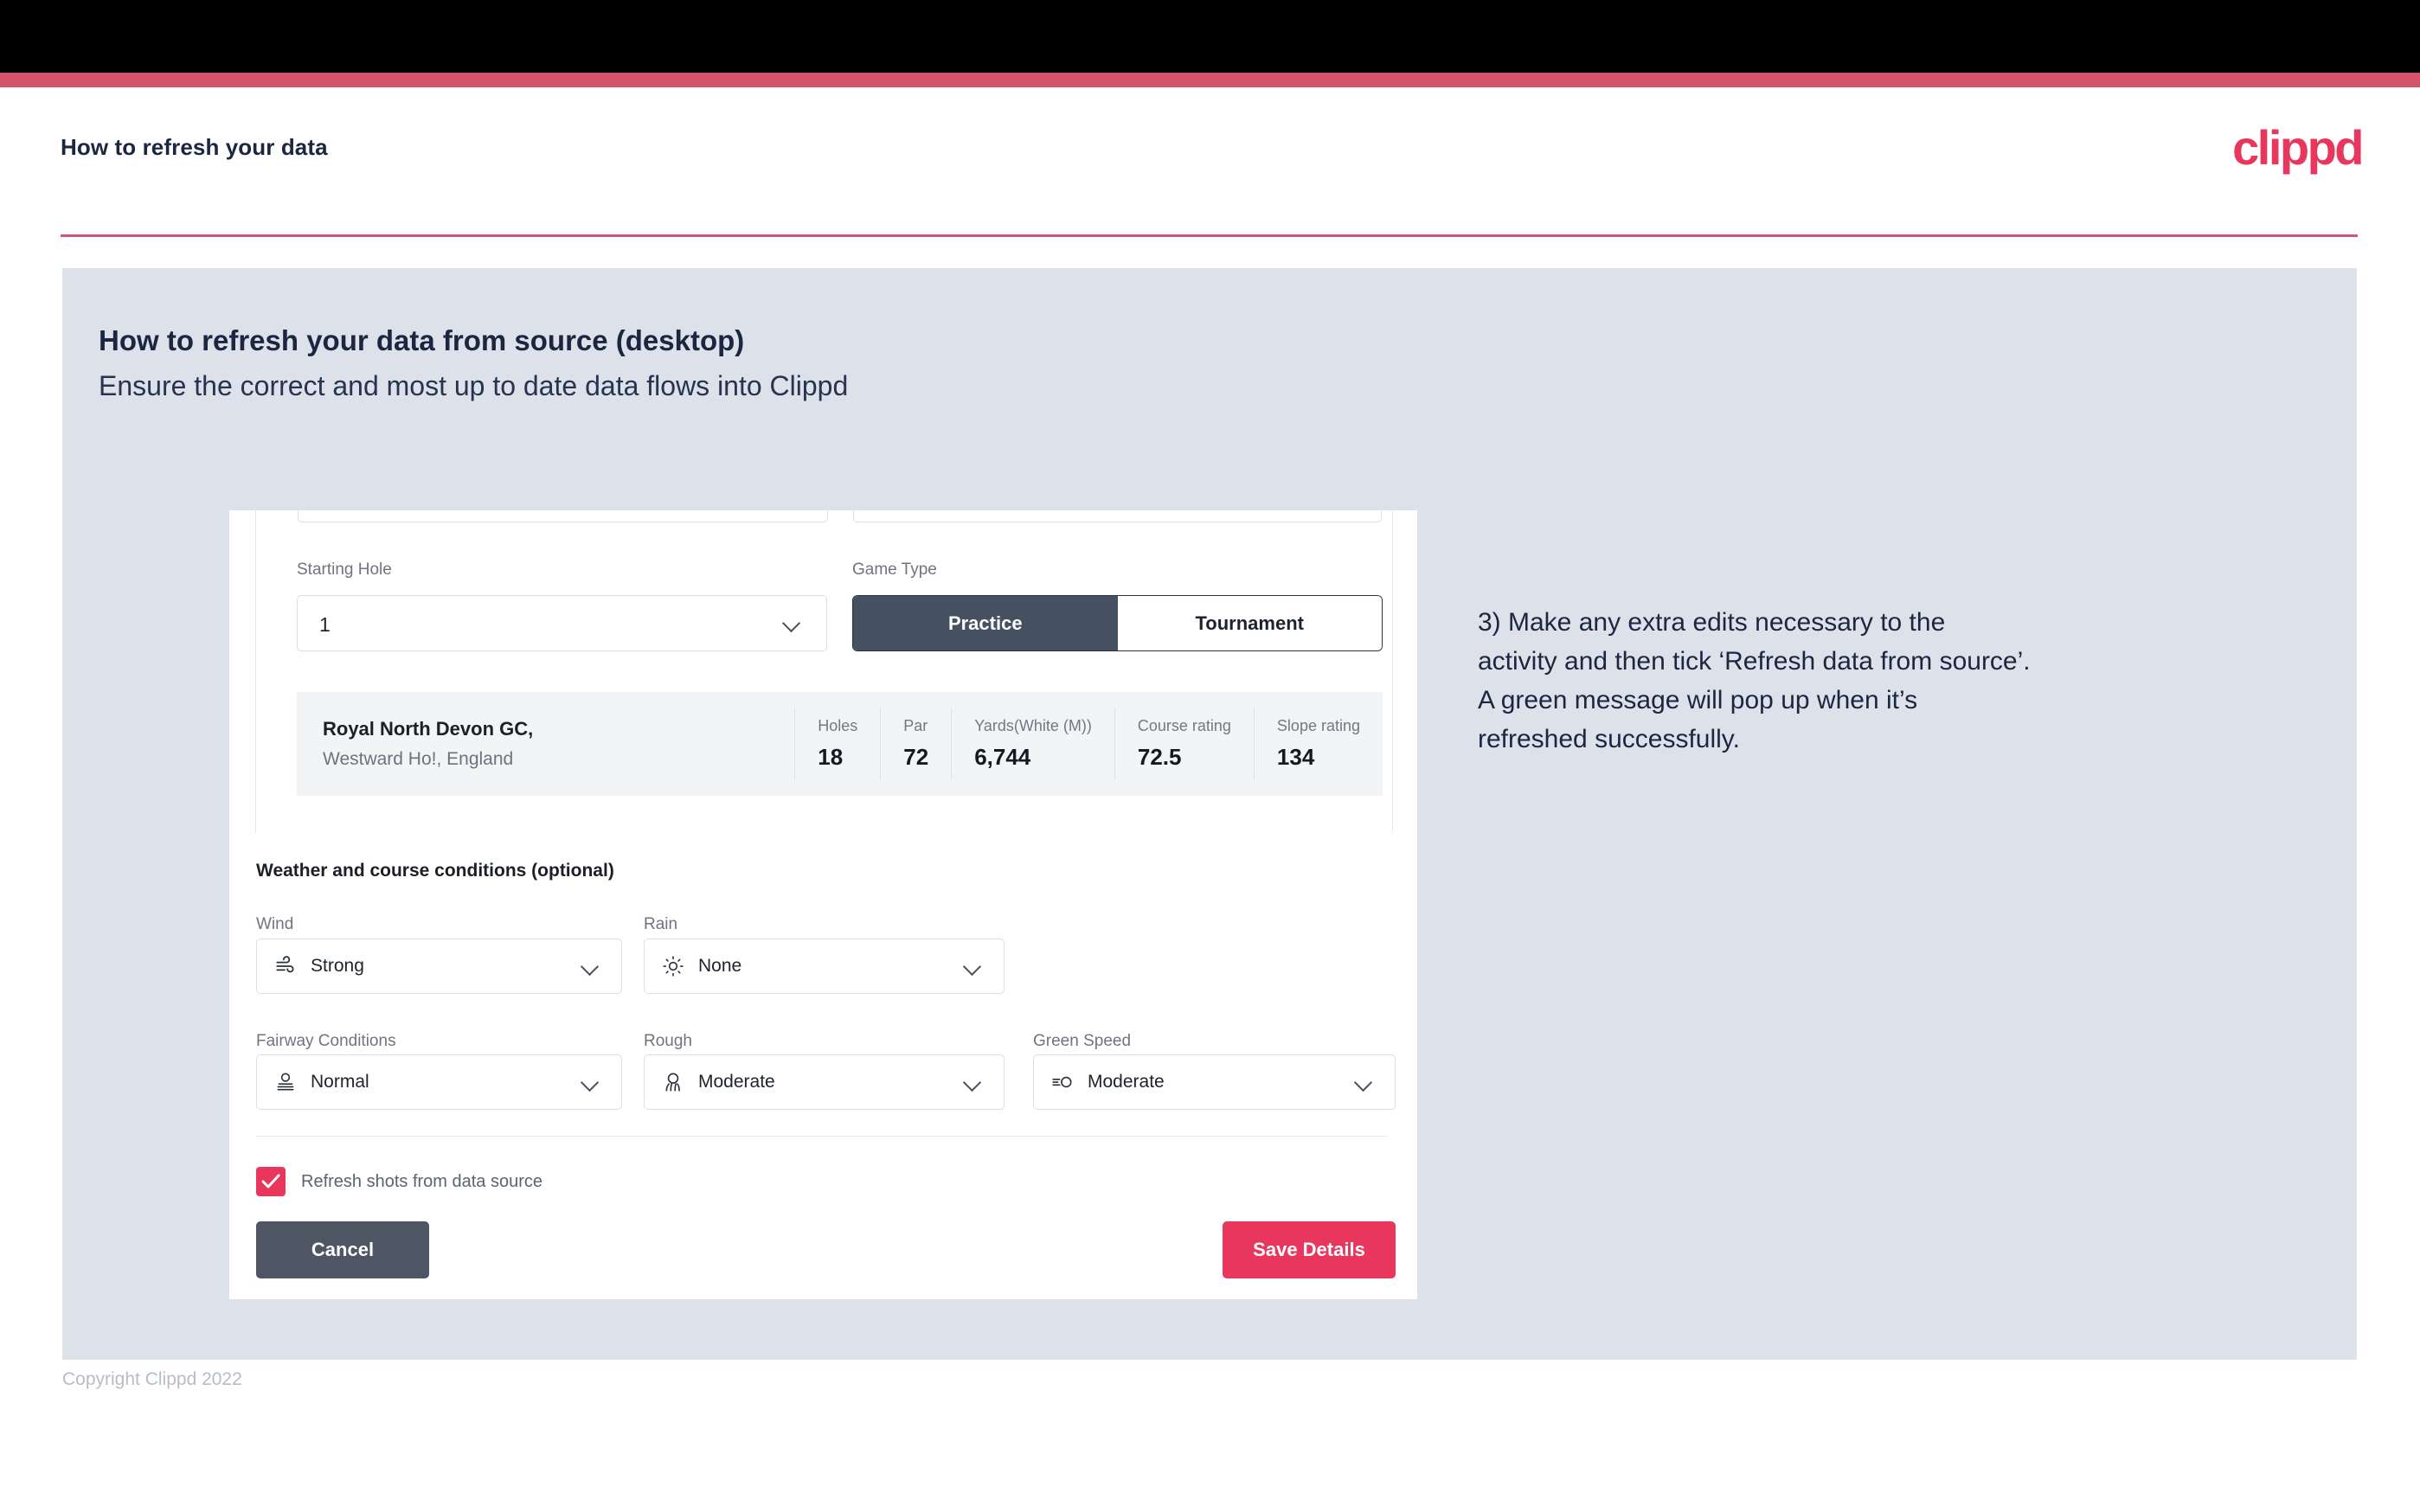  Describe the element at coordinates (563, 516) in the screenshot. I see `cropped-field-left` at that location.